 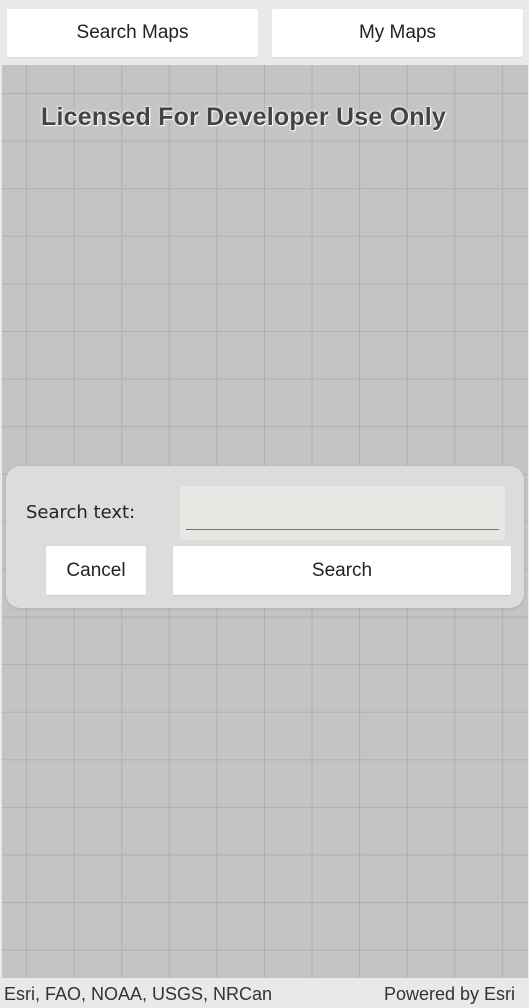 What do you see at coordinates (342, 570) in the screenshot?
I see `search-button: Search` at bounding box center [342, 570].